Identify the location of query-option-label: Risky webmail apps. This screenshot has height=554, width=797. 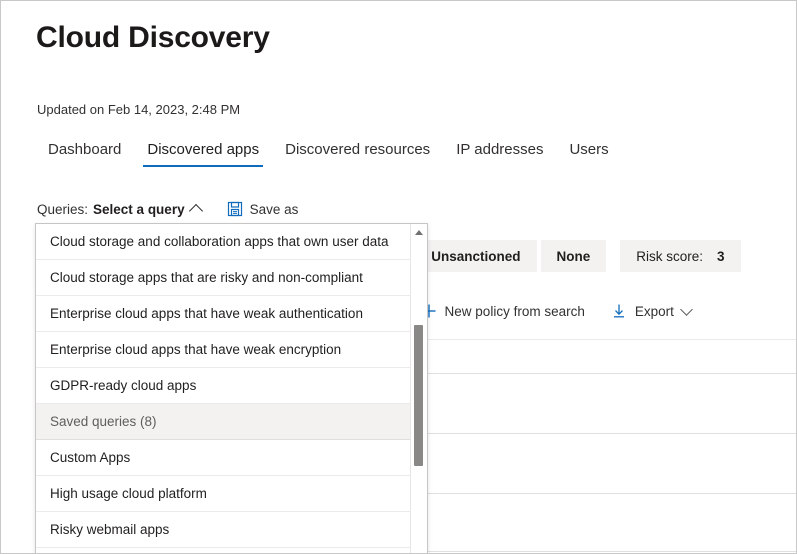
(110, 529).